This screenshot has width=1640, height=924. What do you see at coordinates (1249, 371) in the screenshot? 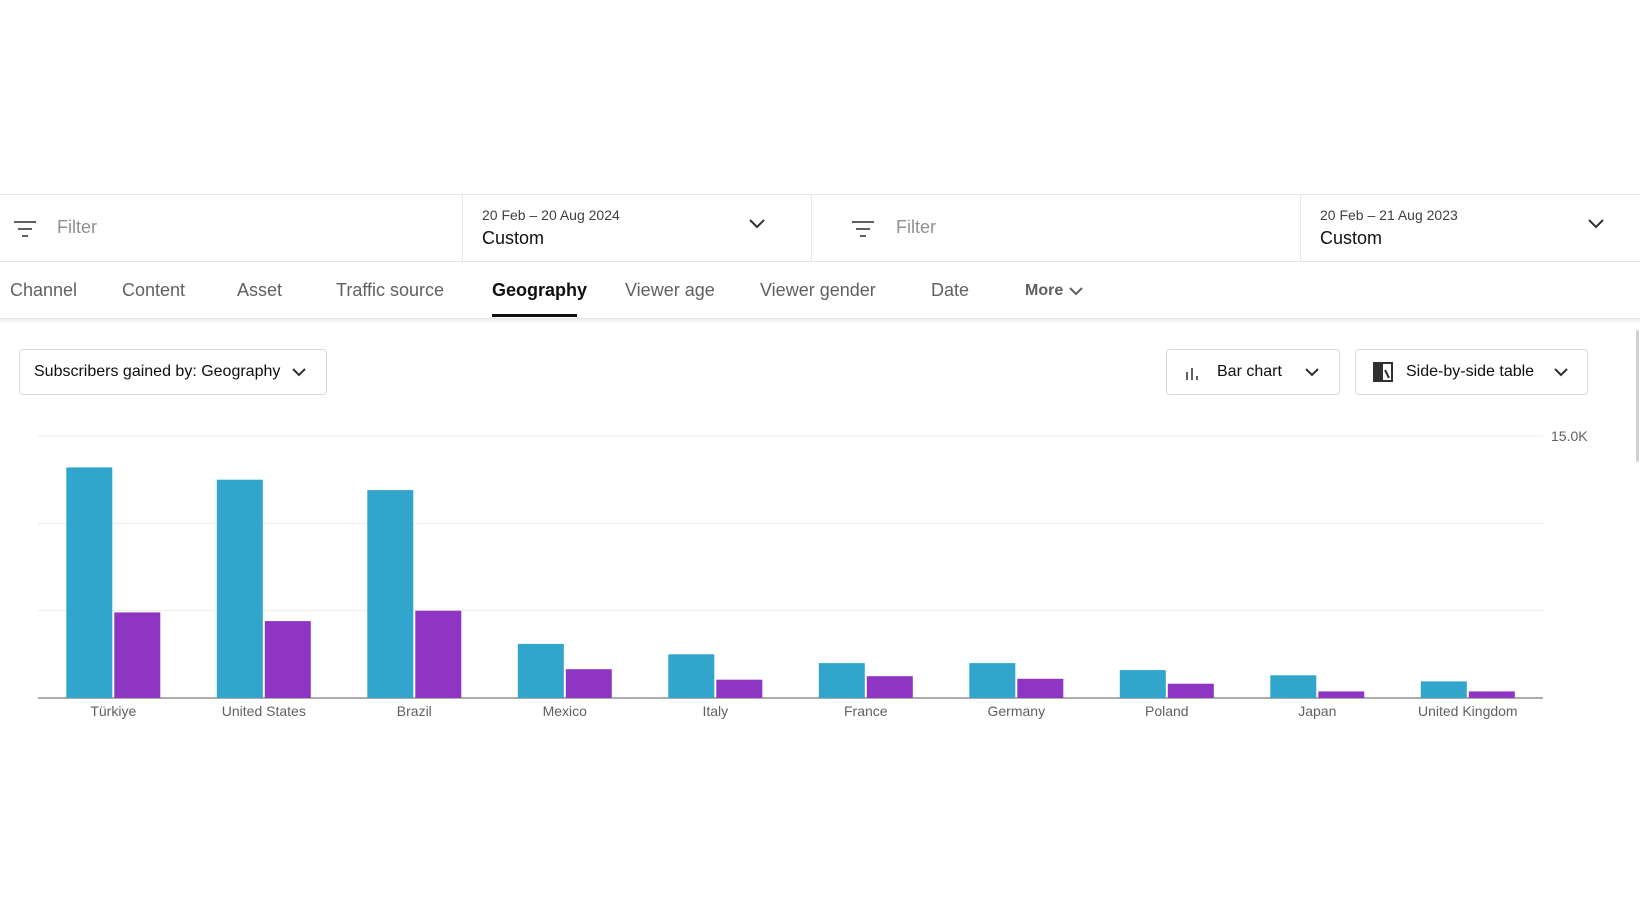
I see `chart-type-label: Bar chart` at bounding box center [1249, 371].